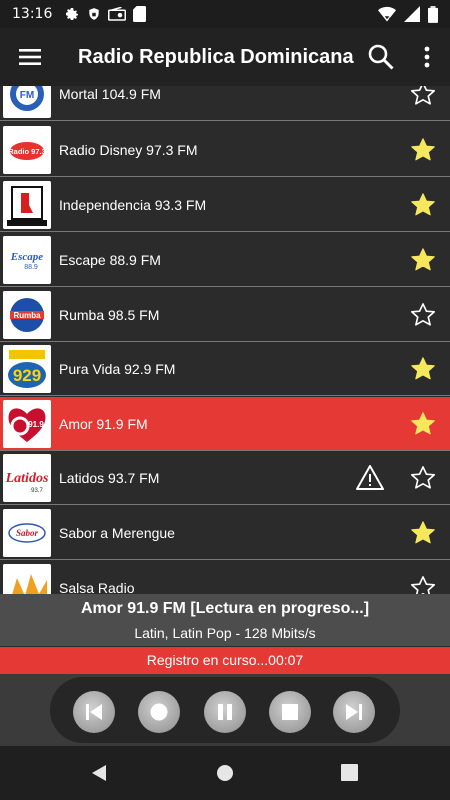 The width and height of the screenshot is (450, 800). What do you see at coordinates (225, 533) in the screenshot?
I see `station-row: Sabor Sabor a Merengue` at bounding box center [225, 533].